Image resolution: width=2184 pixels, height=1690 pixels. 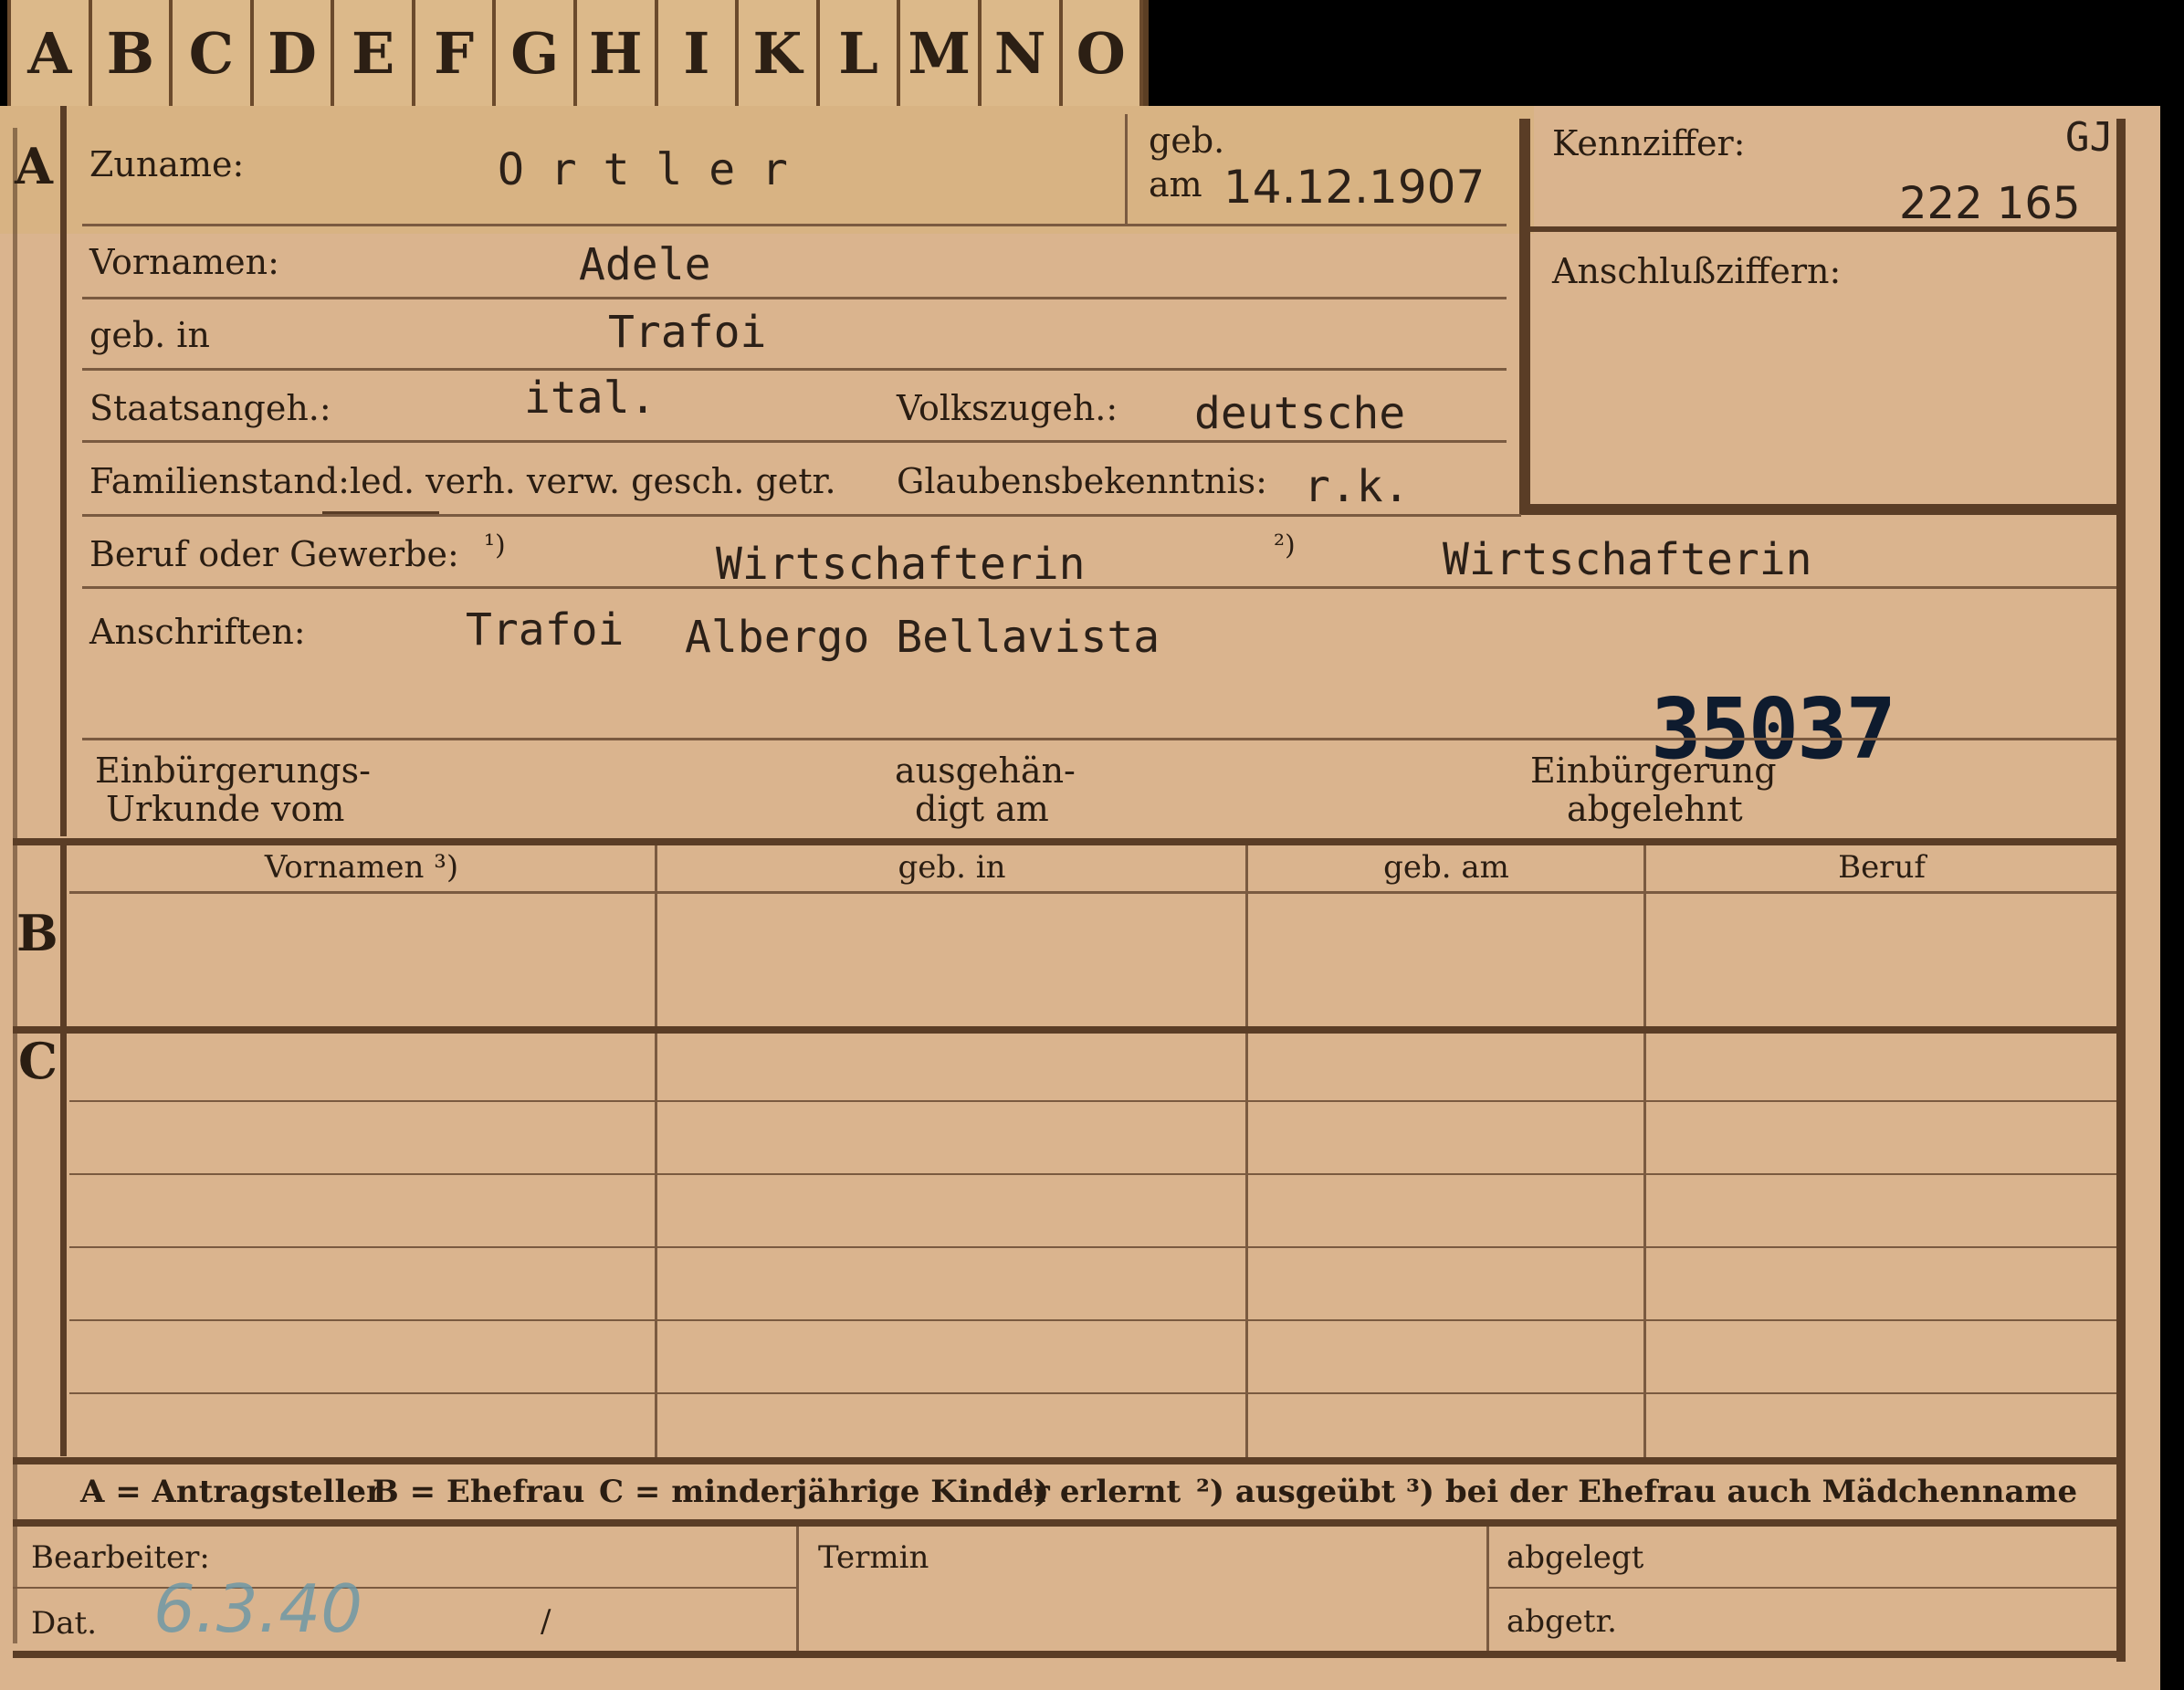 What do you see at coordinates (901, 564) in the screenshot?
I see `occupation-learned-value: Wirtschafterin` at bounding box center [901, 564].